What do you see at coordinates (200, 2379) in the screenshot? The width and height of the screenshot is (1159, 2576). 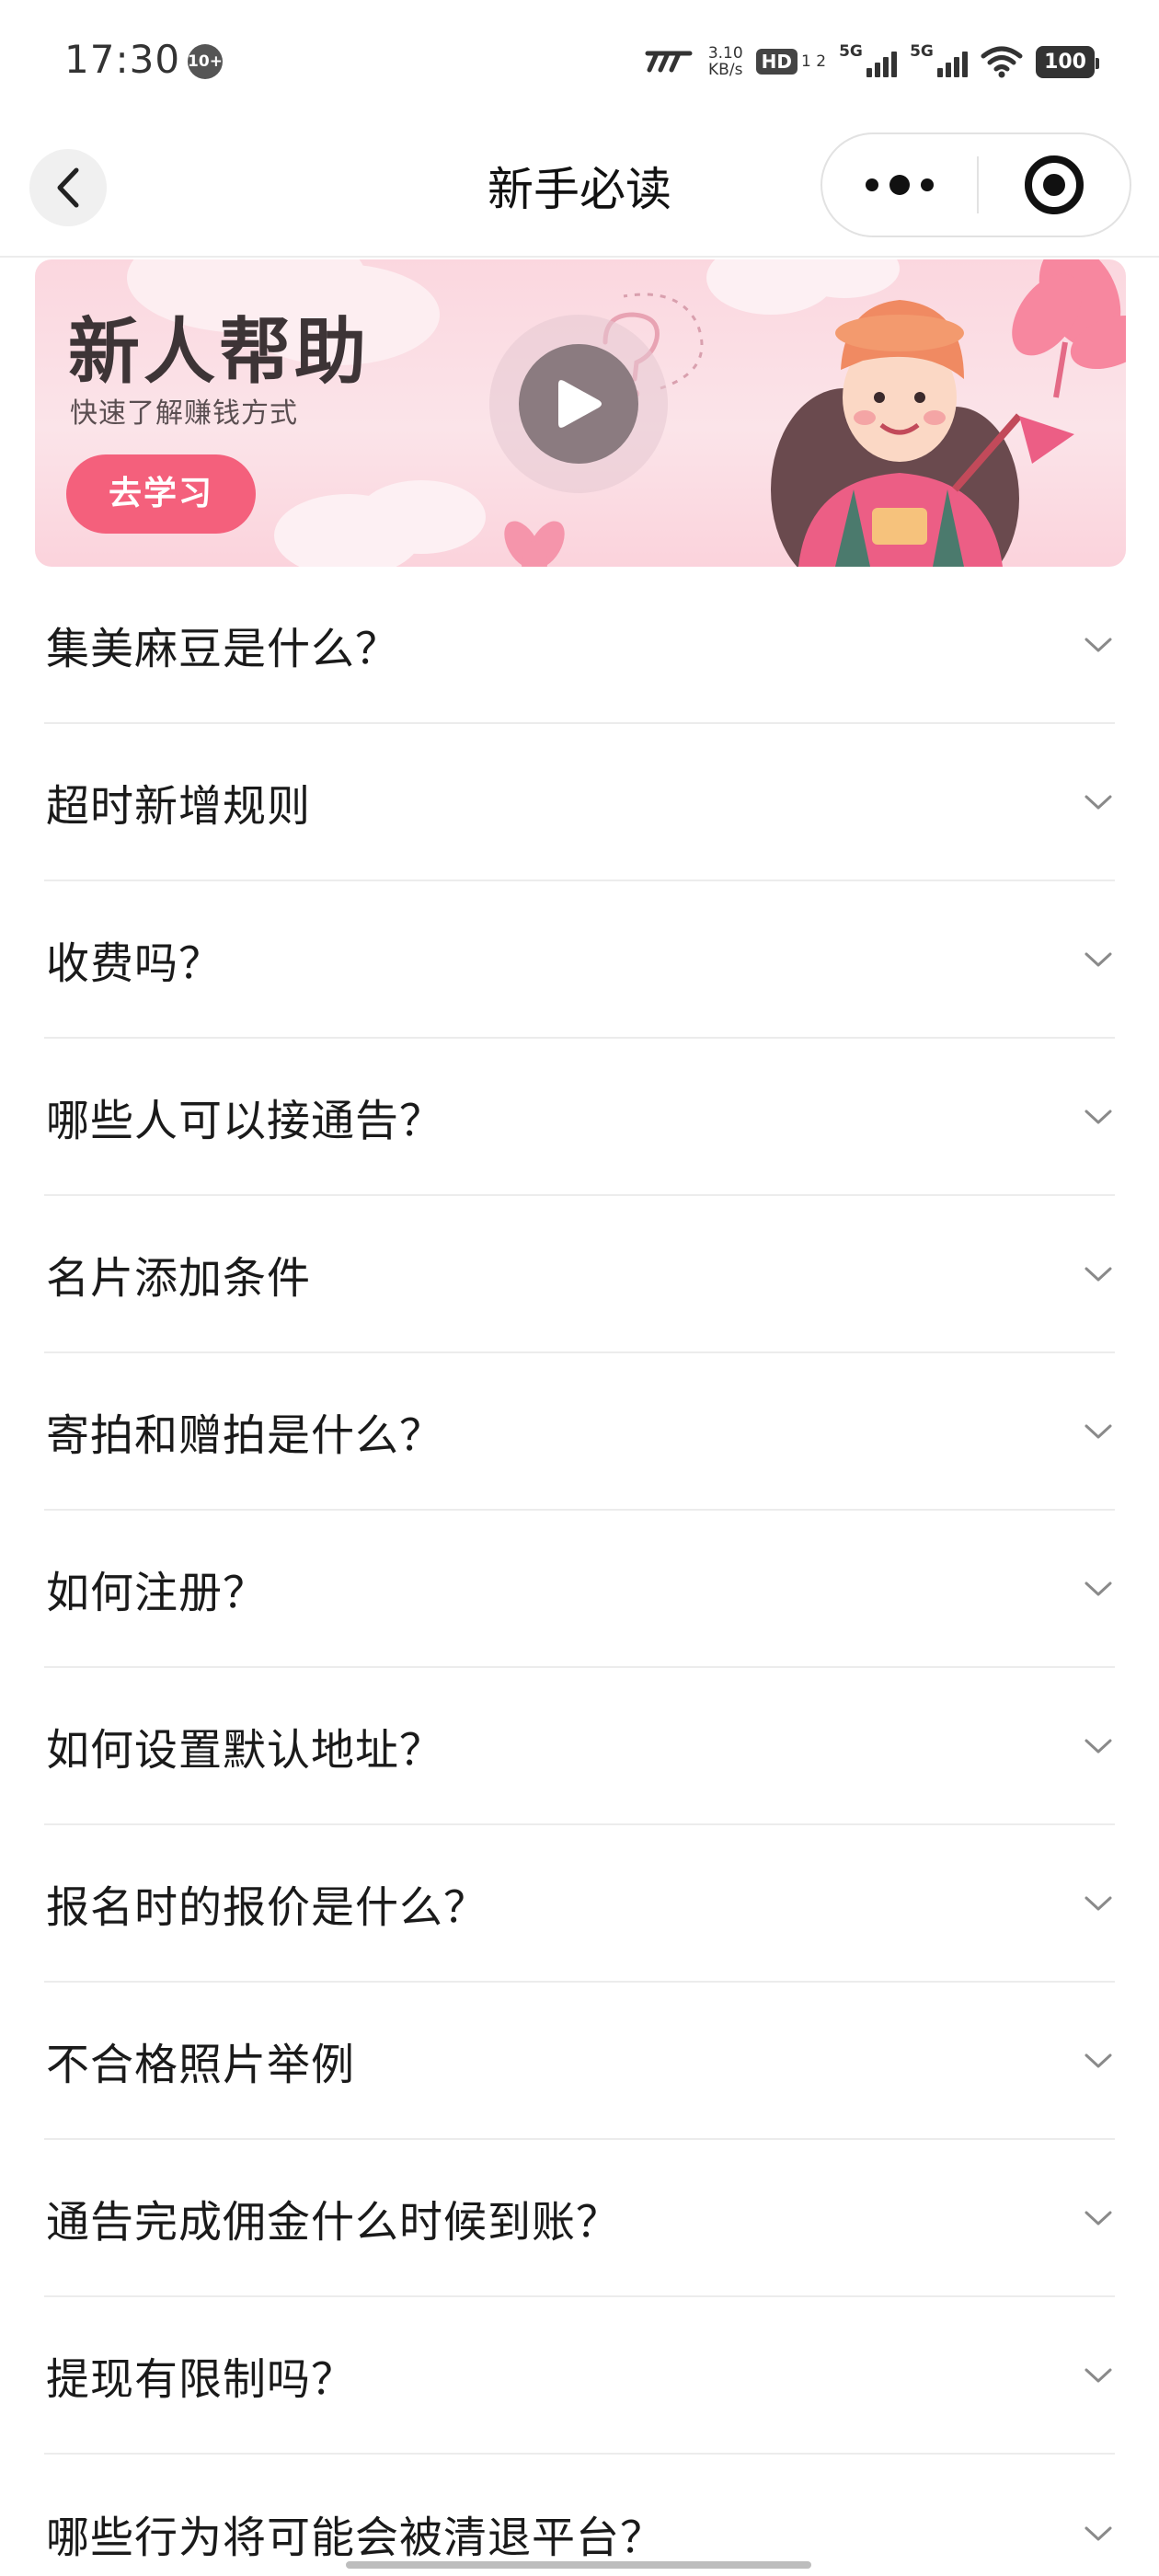 I see `faq-question: 提现有限制吗？` at bounding box center [200, 2379].